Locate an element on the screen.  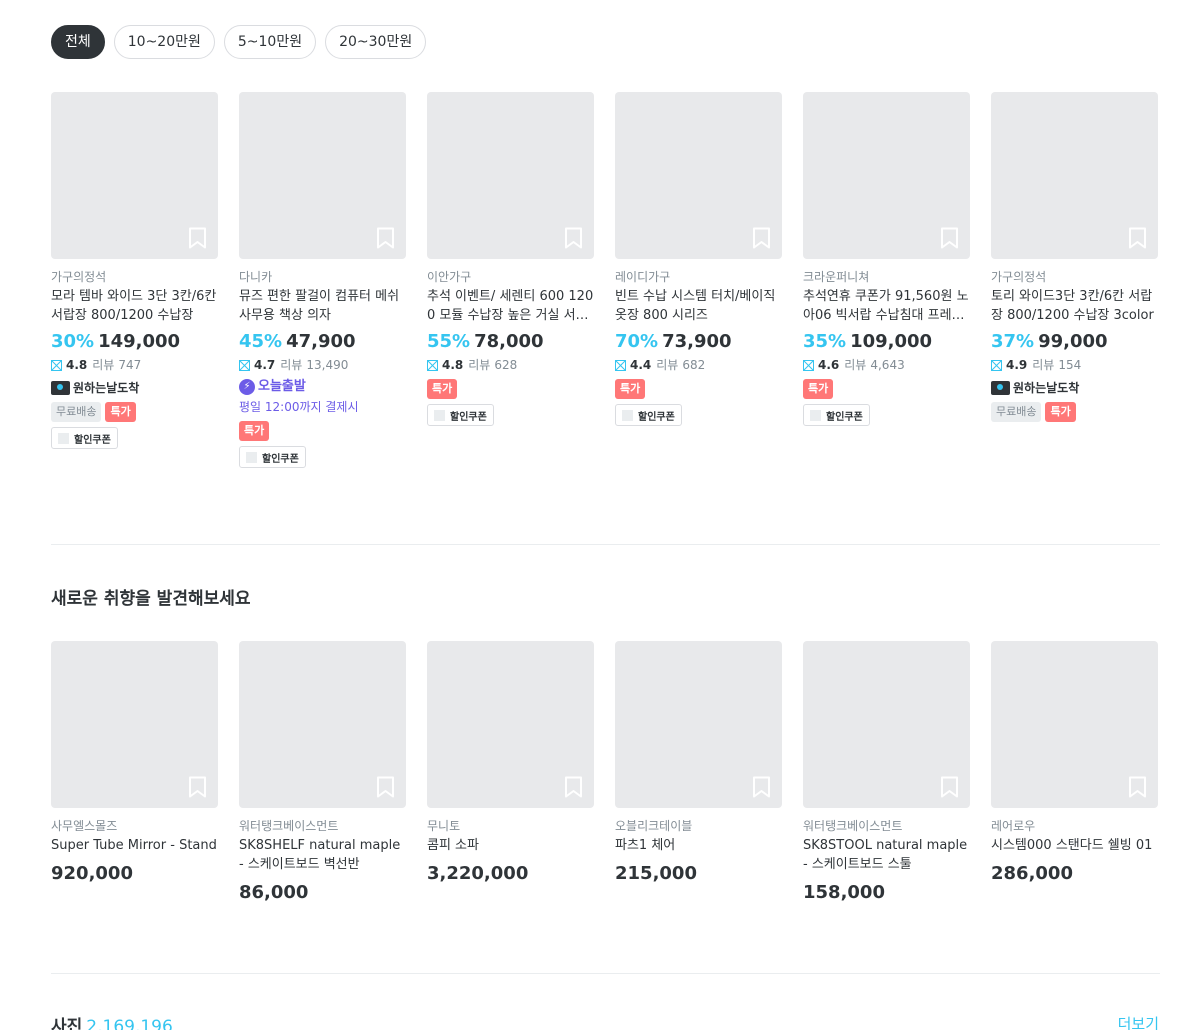
product-brand: 가구의정석 is located at coordinates (79, 277).